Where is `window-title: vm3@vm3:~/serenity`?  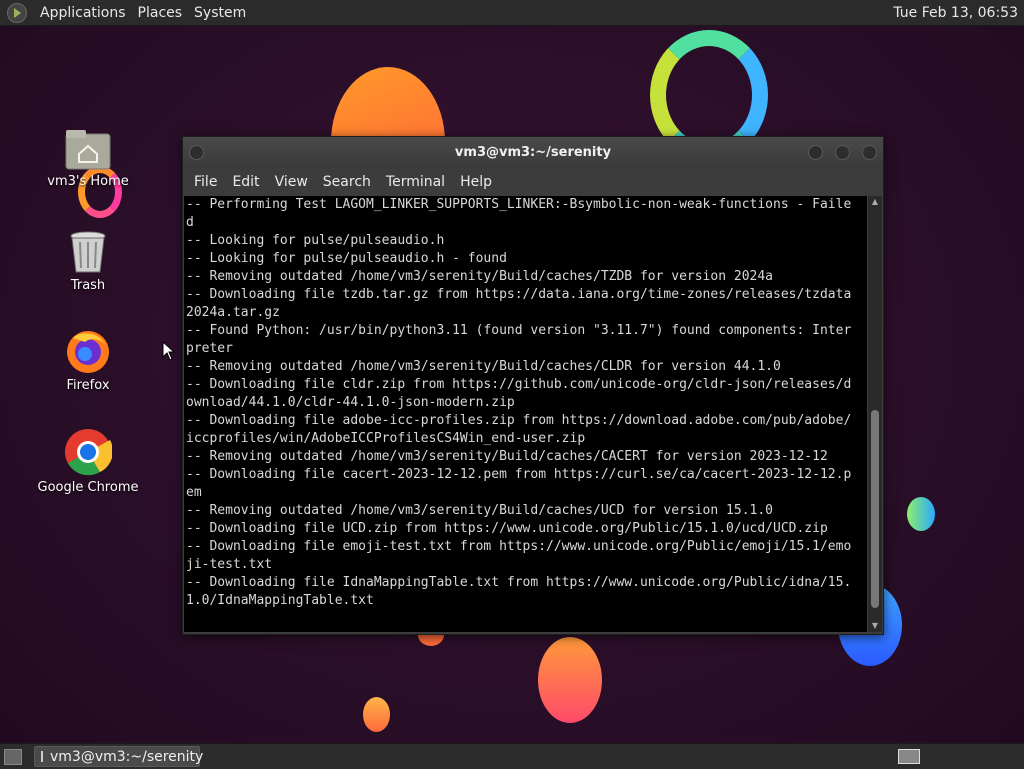 window-title: vm3@vm3:~/serenity is located at coordinates (533, 152).